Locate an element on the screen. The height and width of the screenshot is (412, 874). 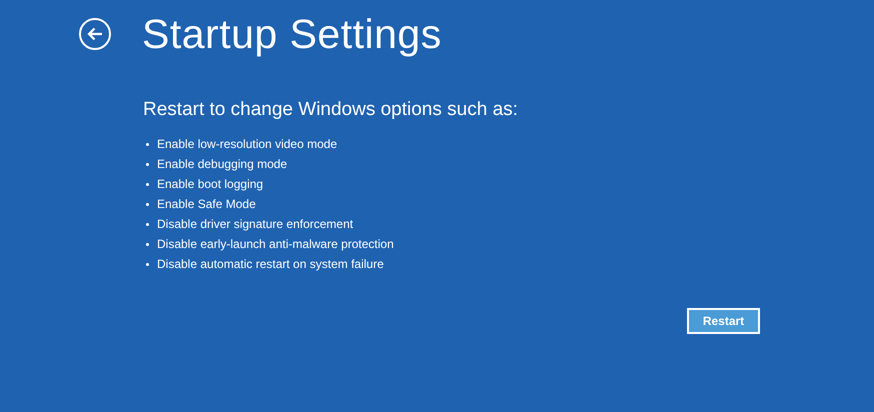
option-text: Enable low-resolution video mode is located at coordinates (247, 144).